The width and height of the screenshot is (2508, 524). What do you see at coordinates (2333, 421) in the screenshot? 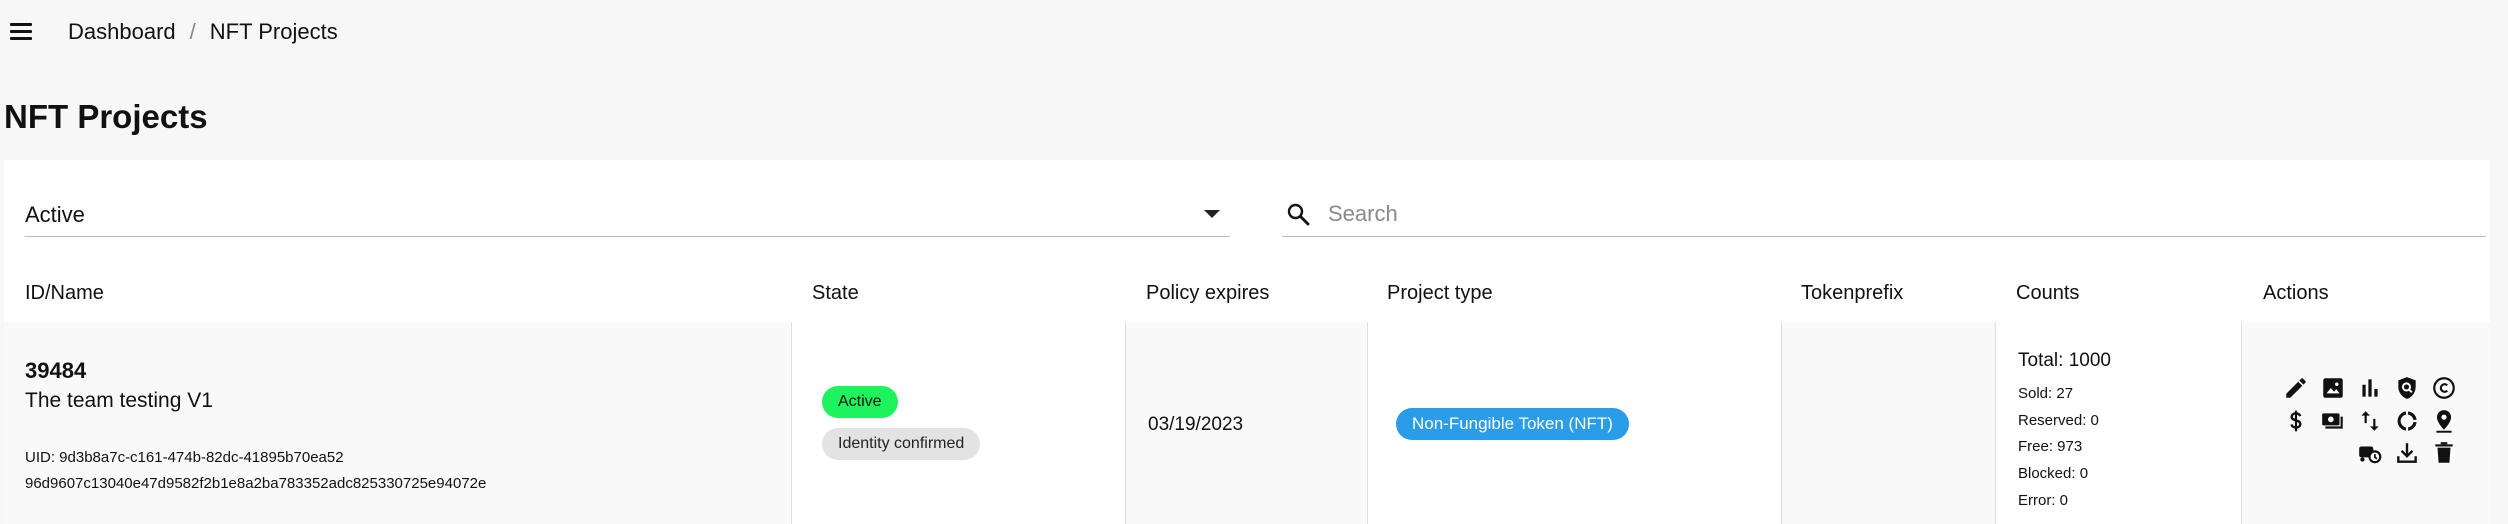
I see `payments-icon` at bounding box center [2333, 421].